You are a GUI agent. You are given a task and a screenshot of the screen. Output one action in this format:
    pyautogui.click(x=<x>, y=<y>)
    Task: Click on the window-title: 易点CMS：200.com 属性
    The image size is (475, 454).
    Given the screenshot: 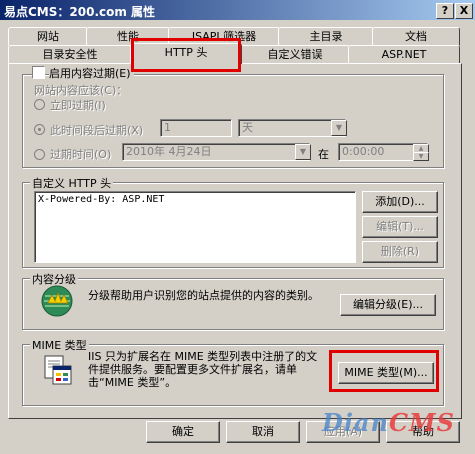 What is the action you would take?
    pyautogui.click(x=80, y=12)
    